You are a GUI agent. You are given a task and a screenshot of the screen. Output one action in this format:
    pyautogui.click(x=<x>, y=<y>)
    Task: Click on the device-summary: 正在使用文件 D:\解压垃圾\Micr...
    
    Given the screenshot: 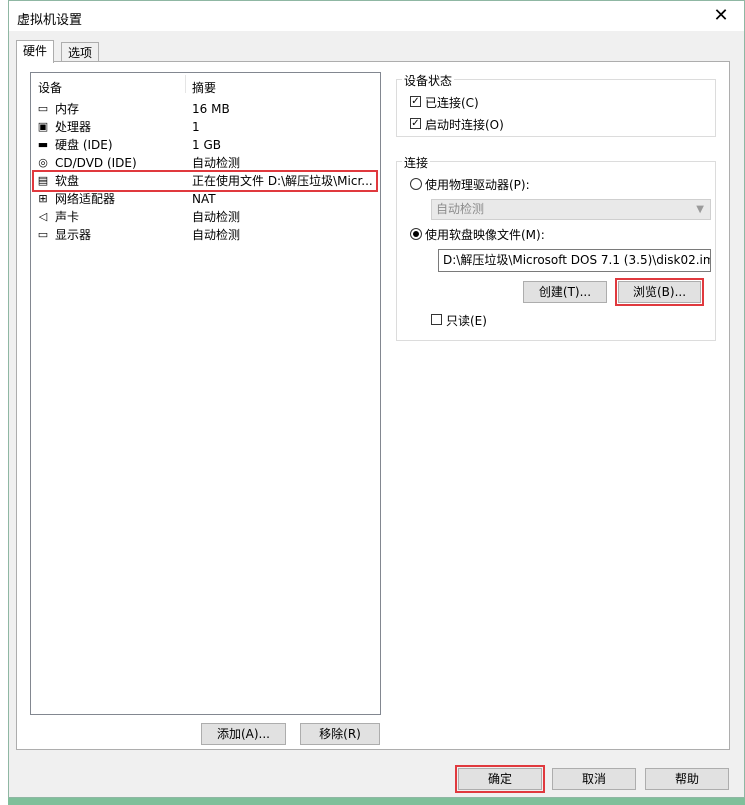 What is the action you would take?
    pyautogui.click(x=282, y=181)
    